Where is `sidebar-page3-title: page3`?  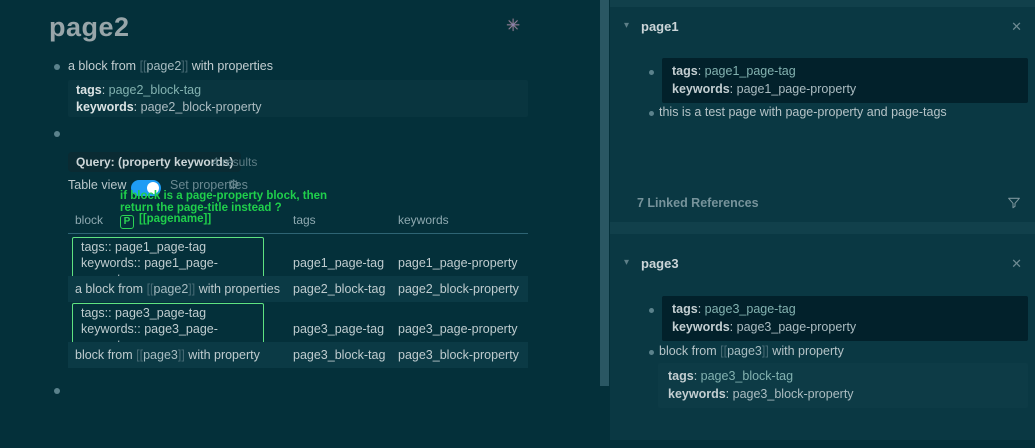
sidebar-page3-title: page3 is located at coordinates (660, 263).